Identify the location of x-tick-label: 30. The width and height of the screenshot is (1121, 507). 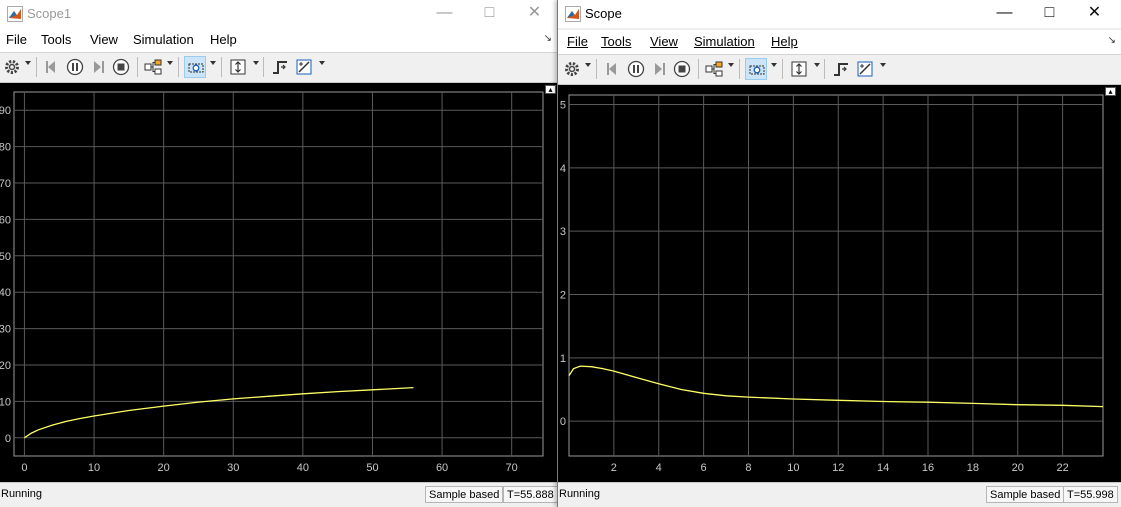
(233, 468).